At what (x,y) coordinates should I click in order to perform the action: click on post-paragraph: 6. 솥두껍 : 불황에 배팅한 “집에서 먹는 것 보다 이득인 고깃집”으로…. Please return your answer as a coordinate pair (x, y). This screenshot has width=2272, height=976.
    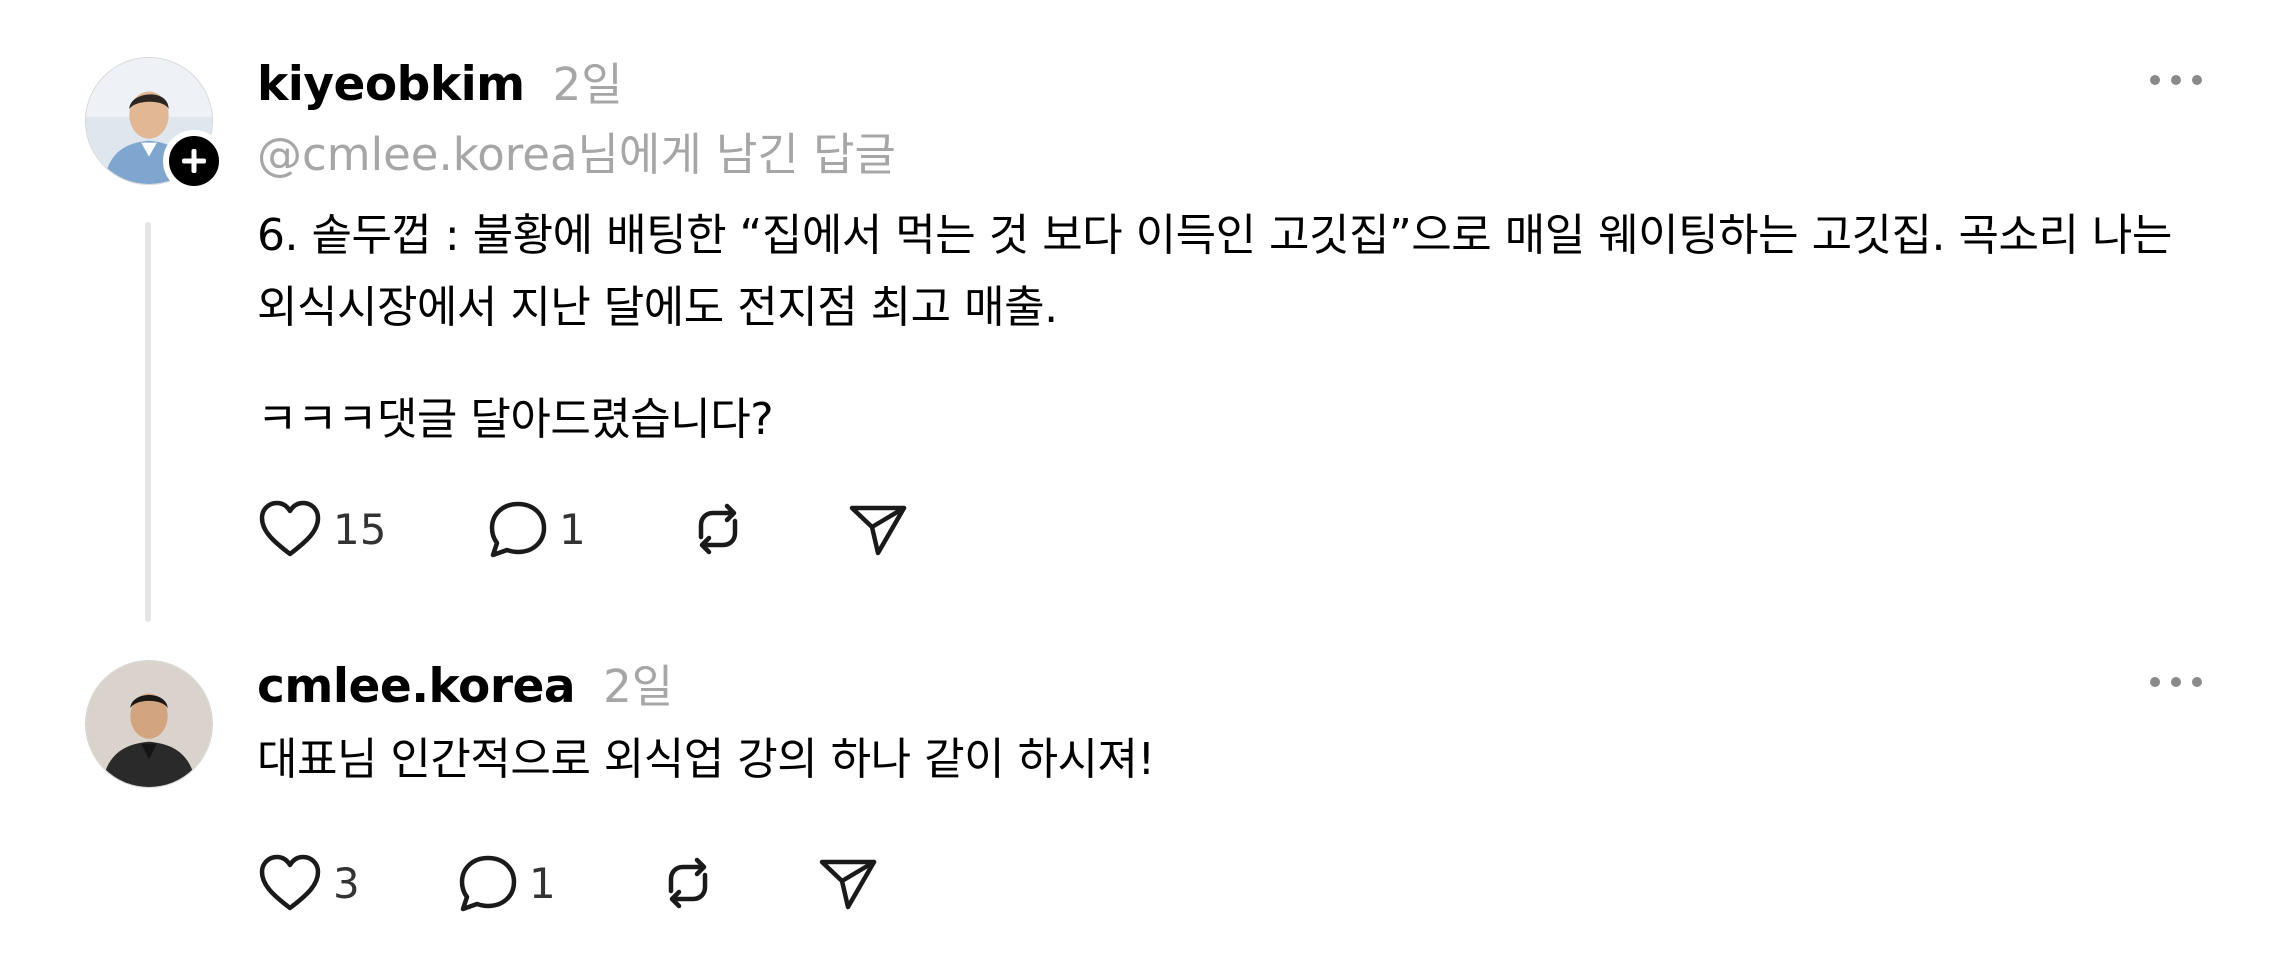
    Looking at the image, I should click on (1214, 271).